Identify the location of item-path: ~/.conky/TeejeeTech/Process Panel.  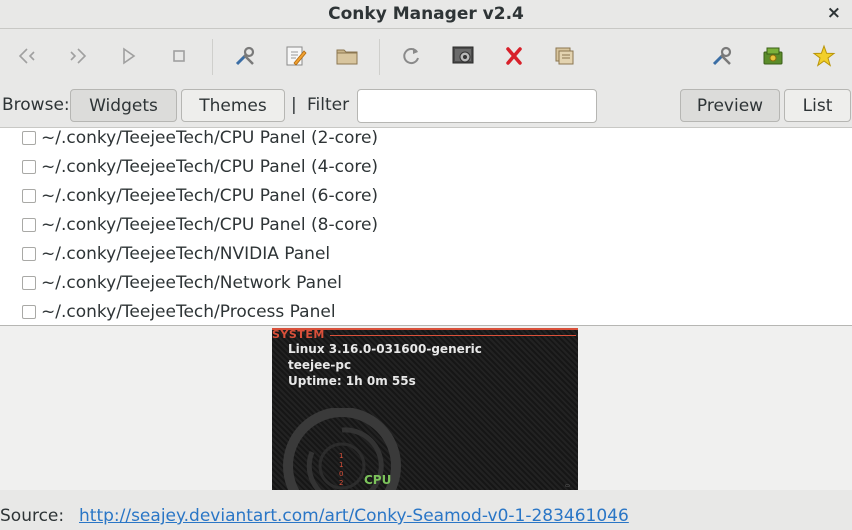
(188, 311).